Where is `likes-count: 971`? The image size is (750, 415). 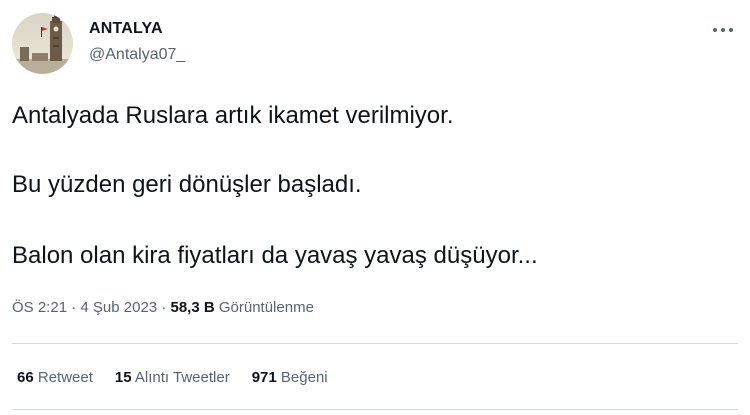
likes-count: 971 is located at coordinates (264, 377).